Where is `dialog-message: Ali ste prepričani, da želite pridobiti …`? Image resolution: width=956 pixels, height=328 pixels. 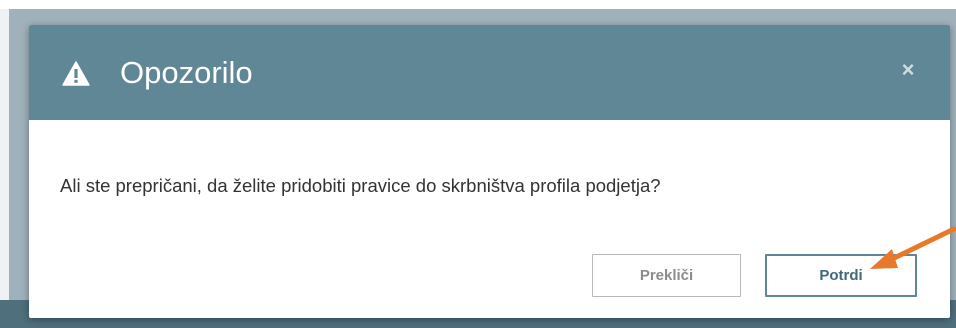 dialog-message: Ali ste prepričani, da želite pridobiti … is located at coordinates (360, 185).